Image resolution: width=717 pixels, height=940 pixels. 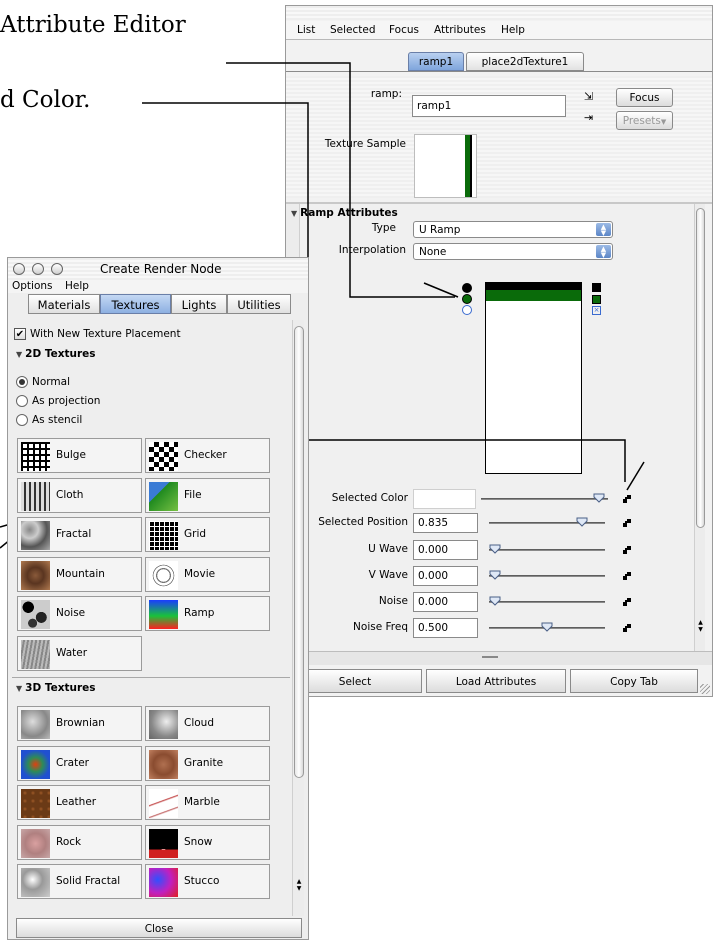 What do you see at coordinates (35, 803) in the screenshot?
I see `leather-icon` at bounding box center [35, 803].